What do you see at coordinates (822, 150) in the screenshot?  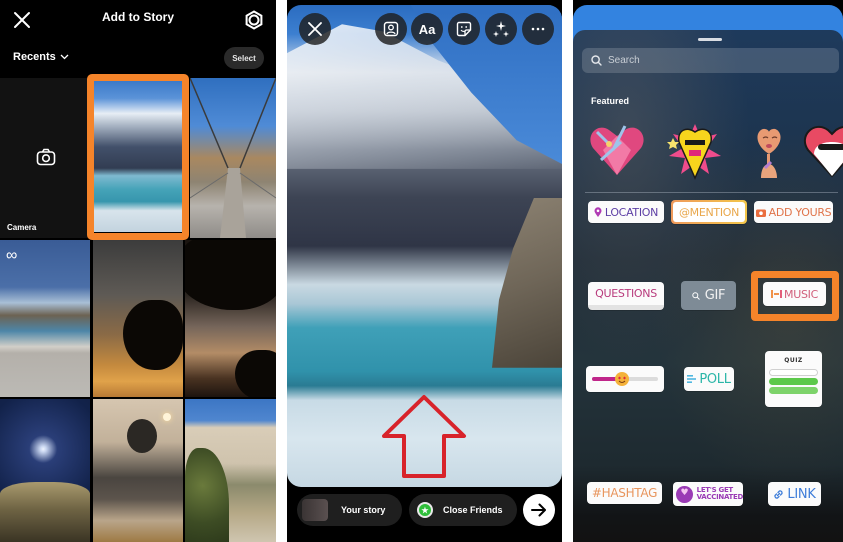 I see `masked-heart-sticker` at bounding box center [822, 150].